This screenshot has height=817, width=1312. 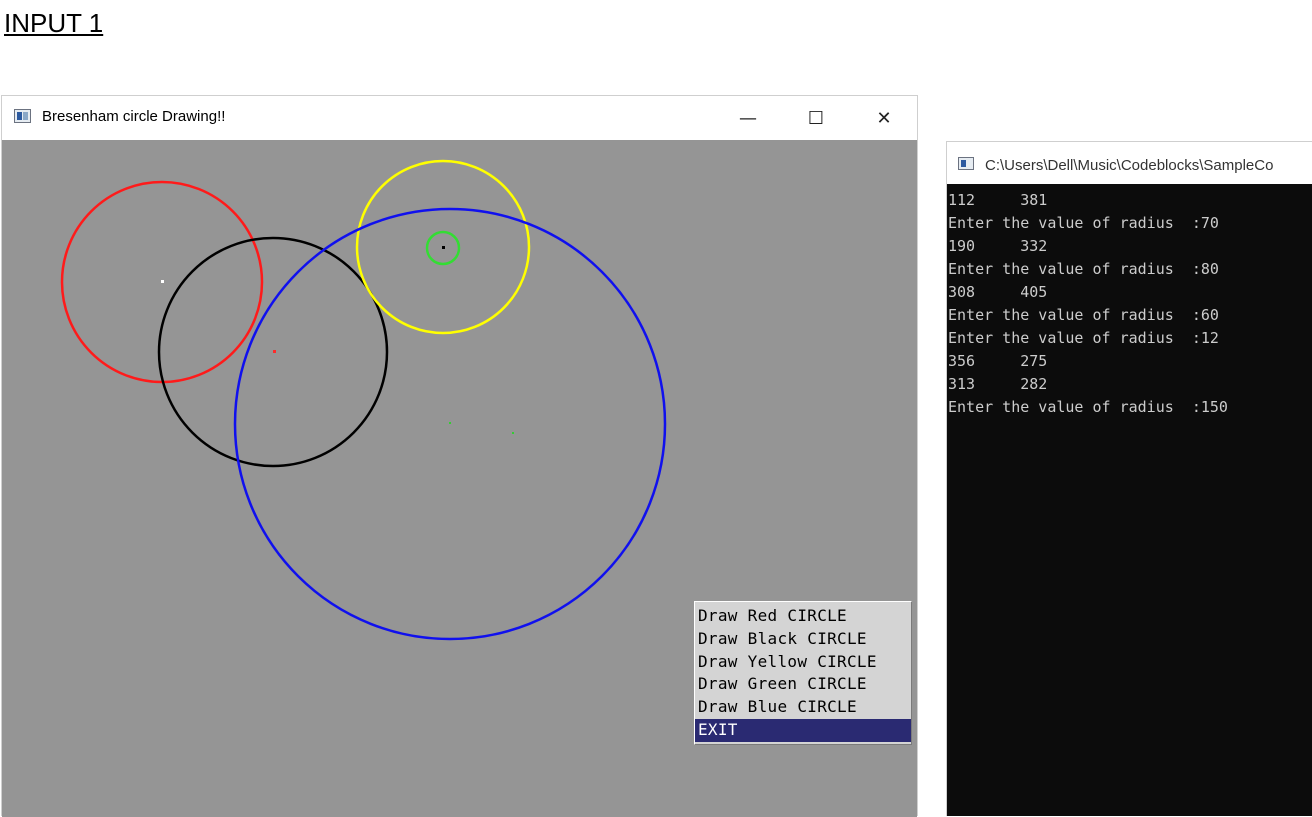 What do you see at coordinates (998, 384) in the screenshot?
I see `console-line: 313 282` at bounding box center [998, 384].